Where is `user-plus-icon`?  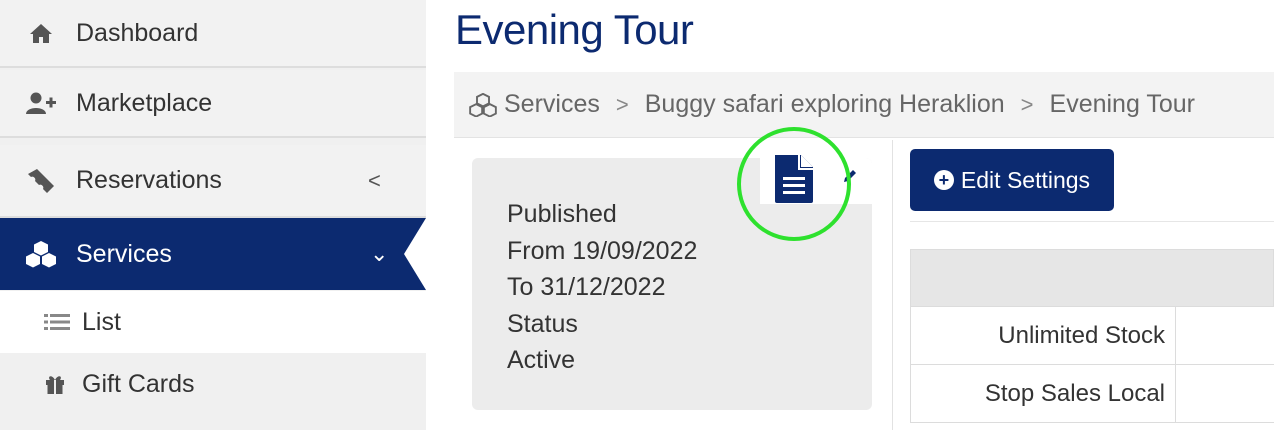
user-plus-icon is located at coordinates (41, 103).